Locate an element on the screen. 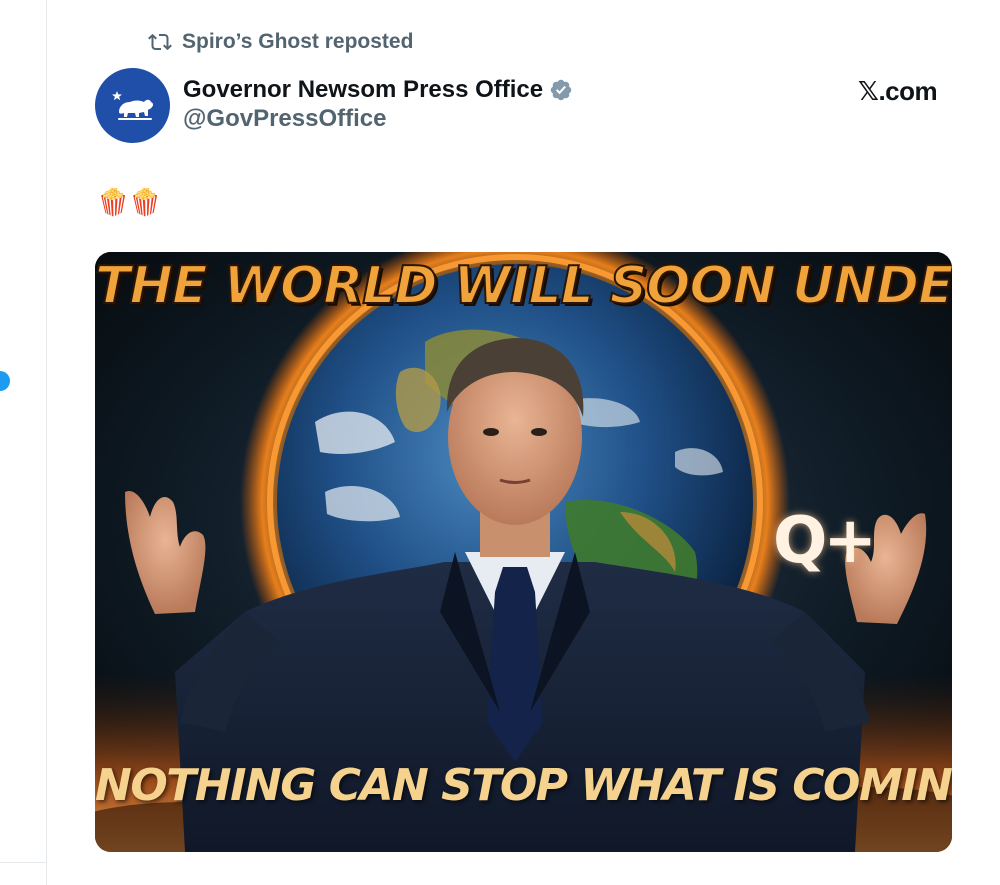 This screenshot has width=1000, height=885. meme-caption-top: THE WORLD WILL SOON UNDERSTAND is located at coordinates (523, 286).